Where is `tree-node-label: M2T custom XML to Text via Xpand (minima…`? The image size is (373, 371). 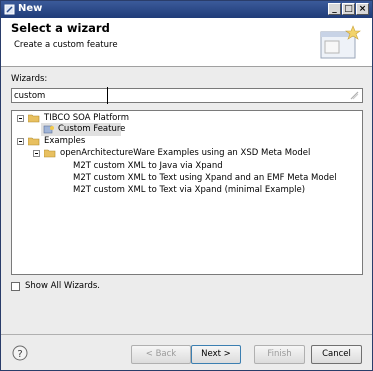 tree-node-label: M2T custom XML to Text via Xpand (minima… is located at coordinates (189, 190).